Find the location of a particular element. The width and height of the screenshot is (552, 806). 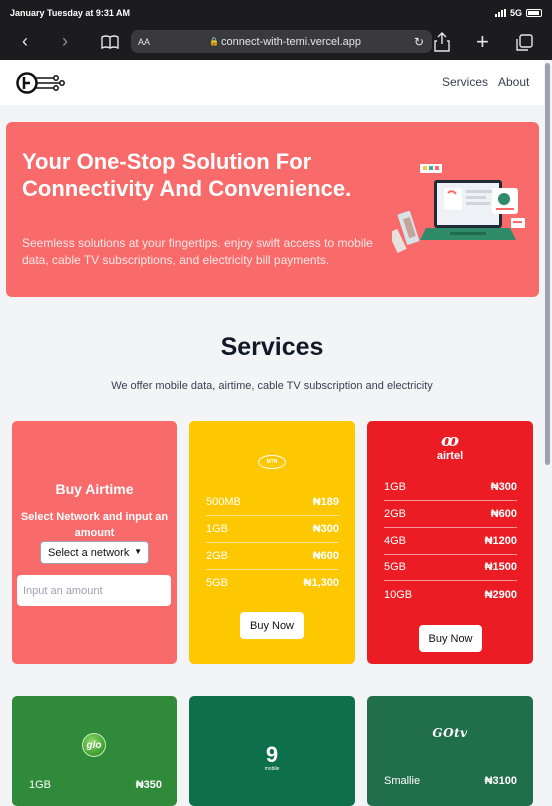

plan-row: 5GB ₦1500 is located at coordinates (450, 567).